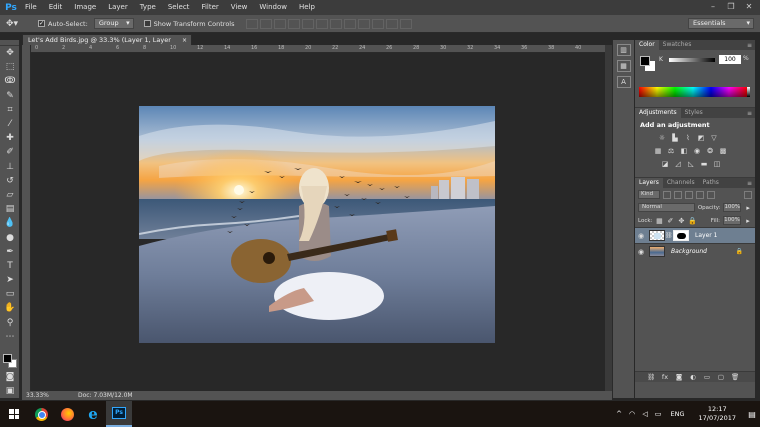 This screenshot has height=427, width=760. What do you see at coordinates (670, 221) in the screenshot?
I see `lock-image-icon: ✐` at bounding box center [670, 221].